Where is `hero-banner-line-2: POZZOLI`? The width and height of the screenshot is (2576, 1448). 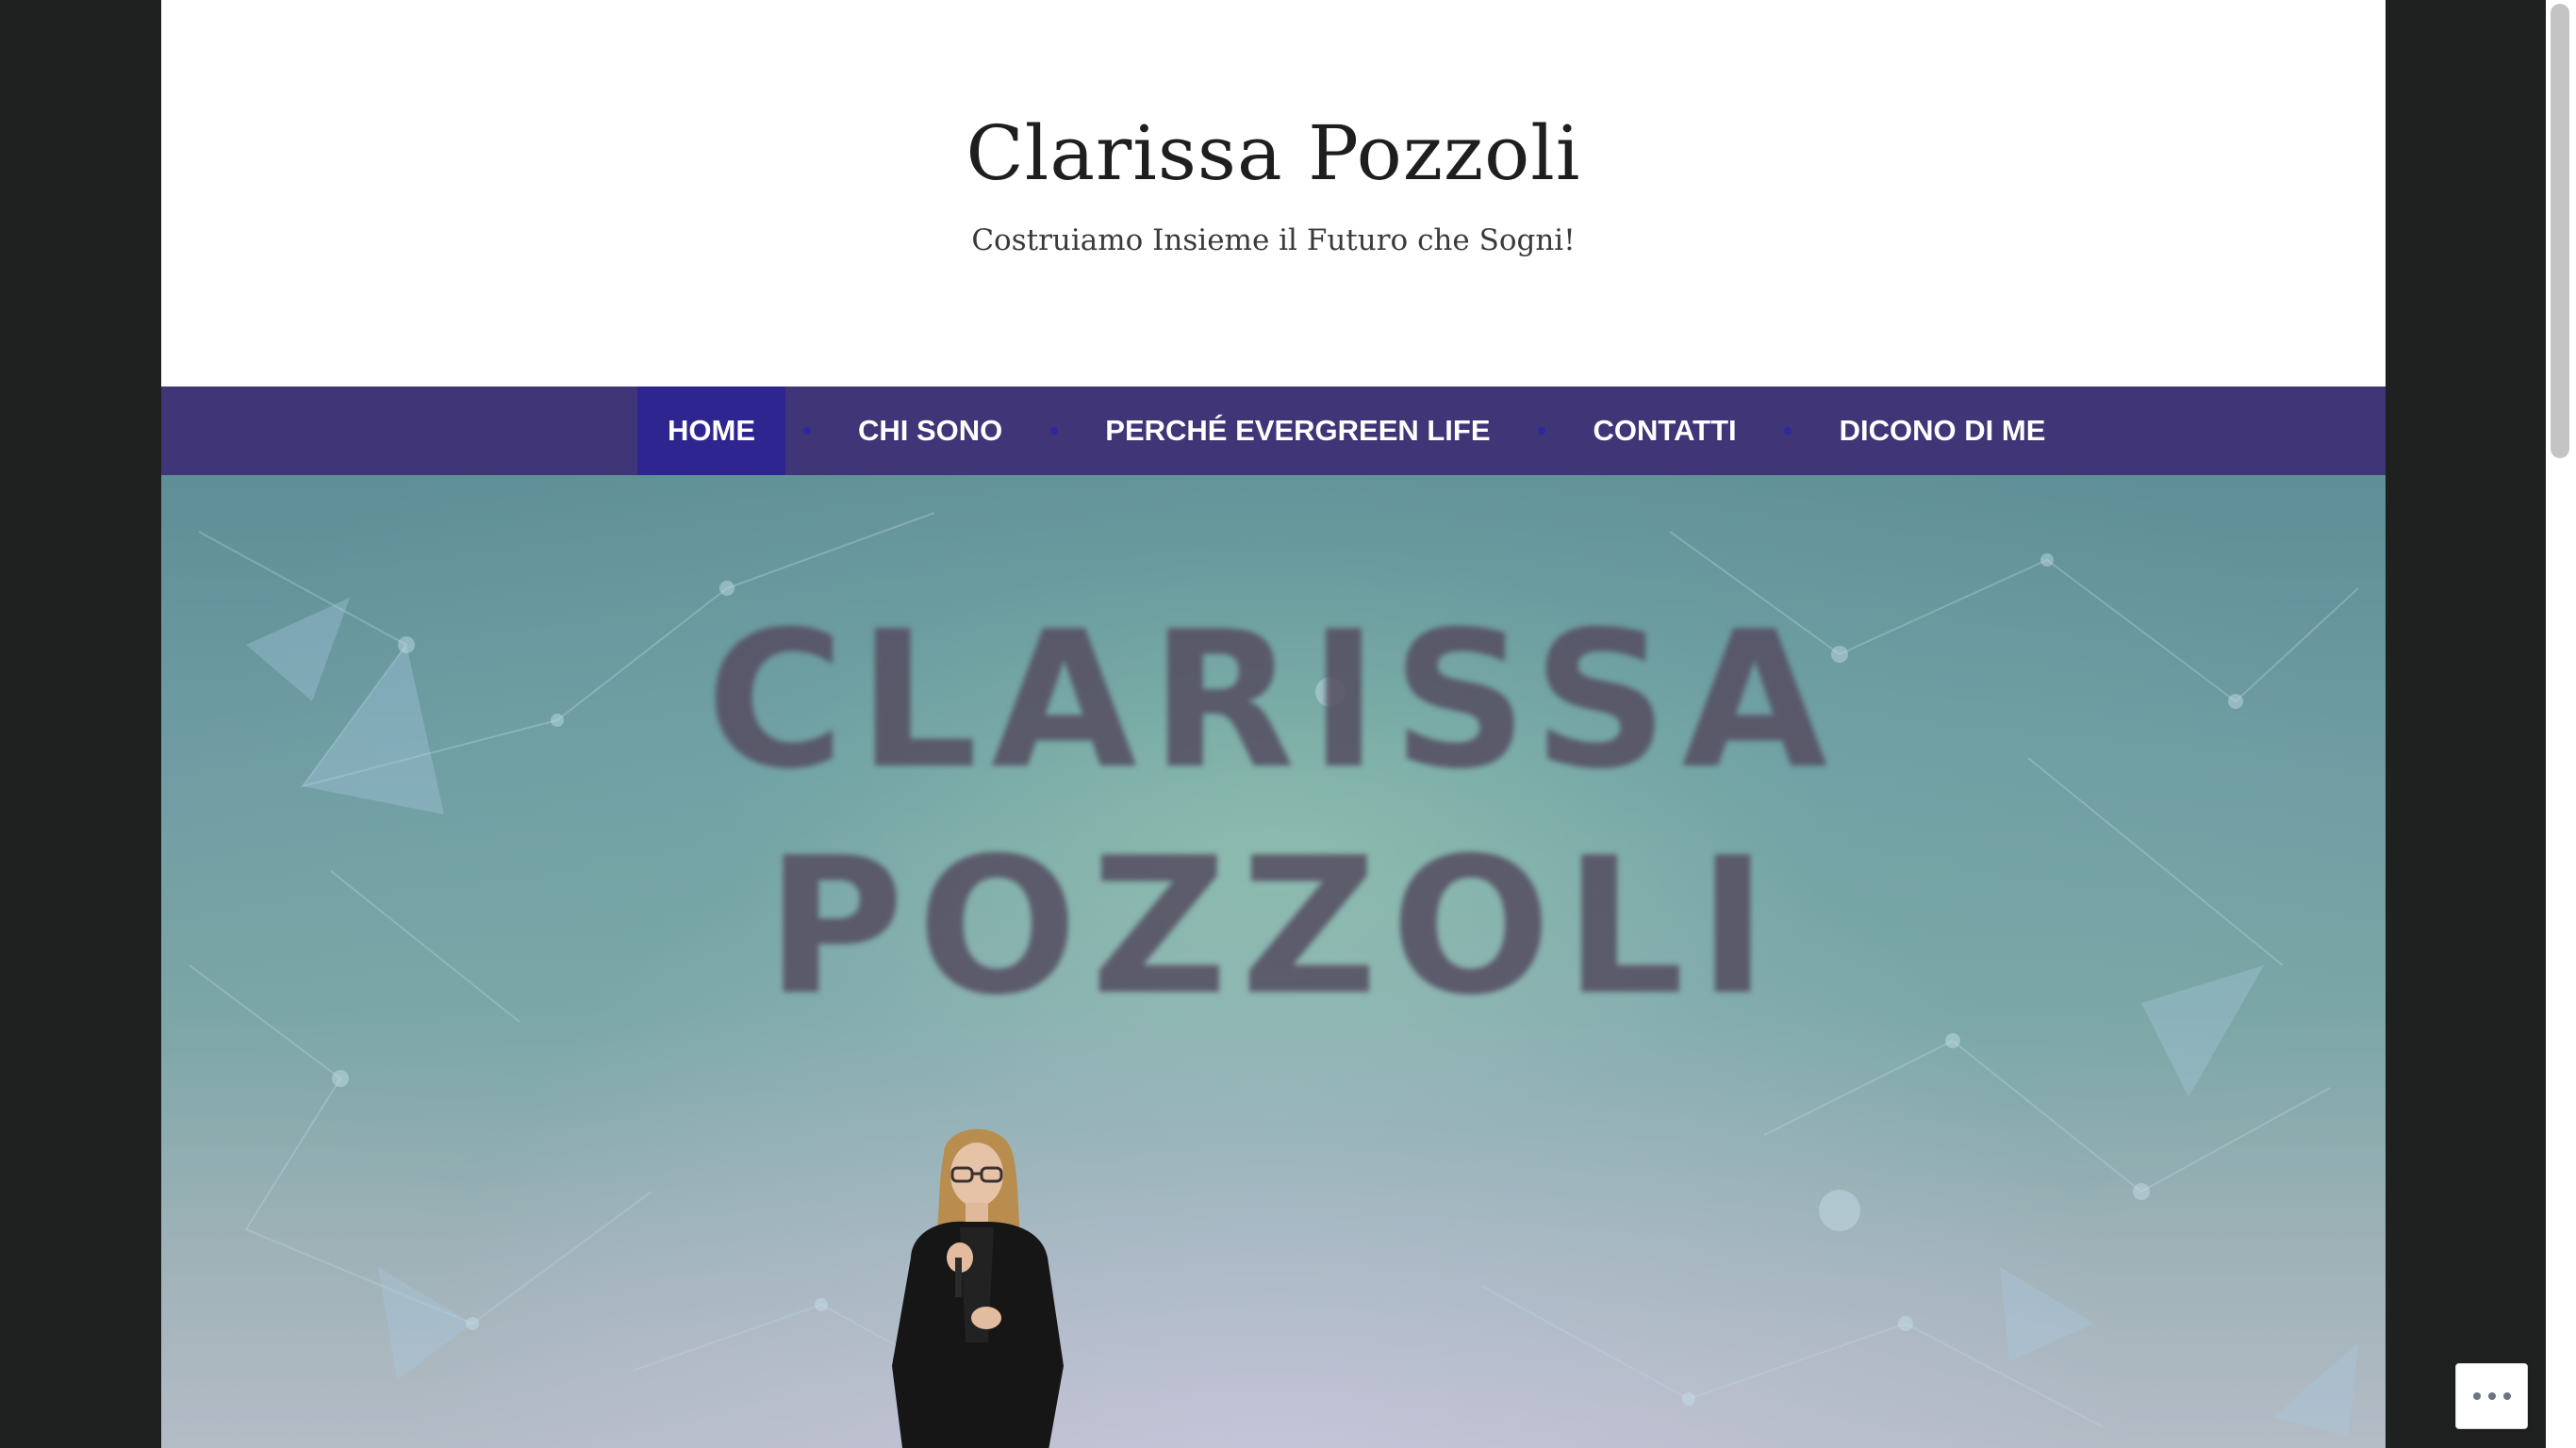
hero-banner-line-2: POZZOLI is located at coordinates (1273, 927).